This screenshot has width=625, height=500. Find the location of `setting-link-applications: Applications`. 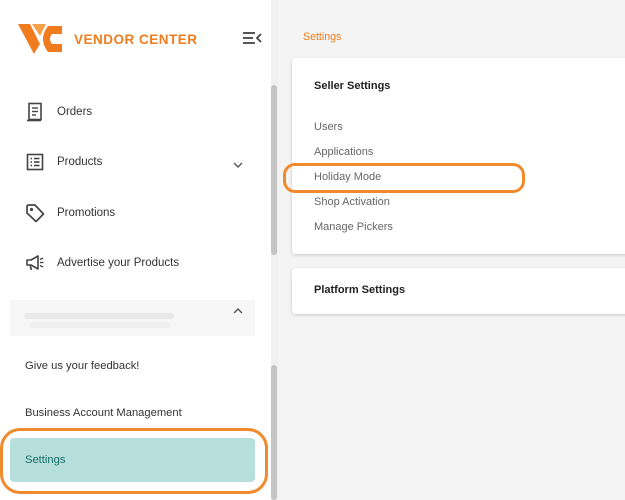

setting-link-applications: Applications is located at coordinates (343, 152).